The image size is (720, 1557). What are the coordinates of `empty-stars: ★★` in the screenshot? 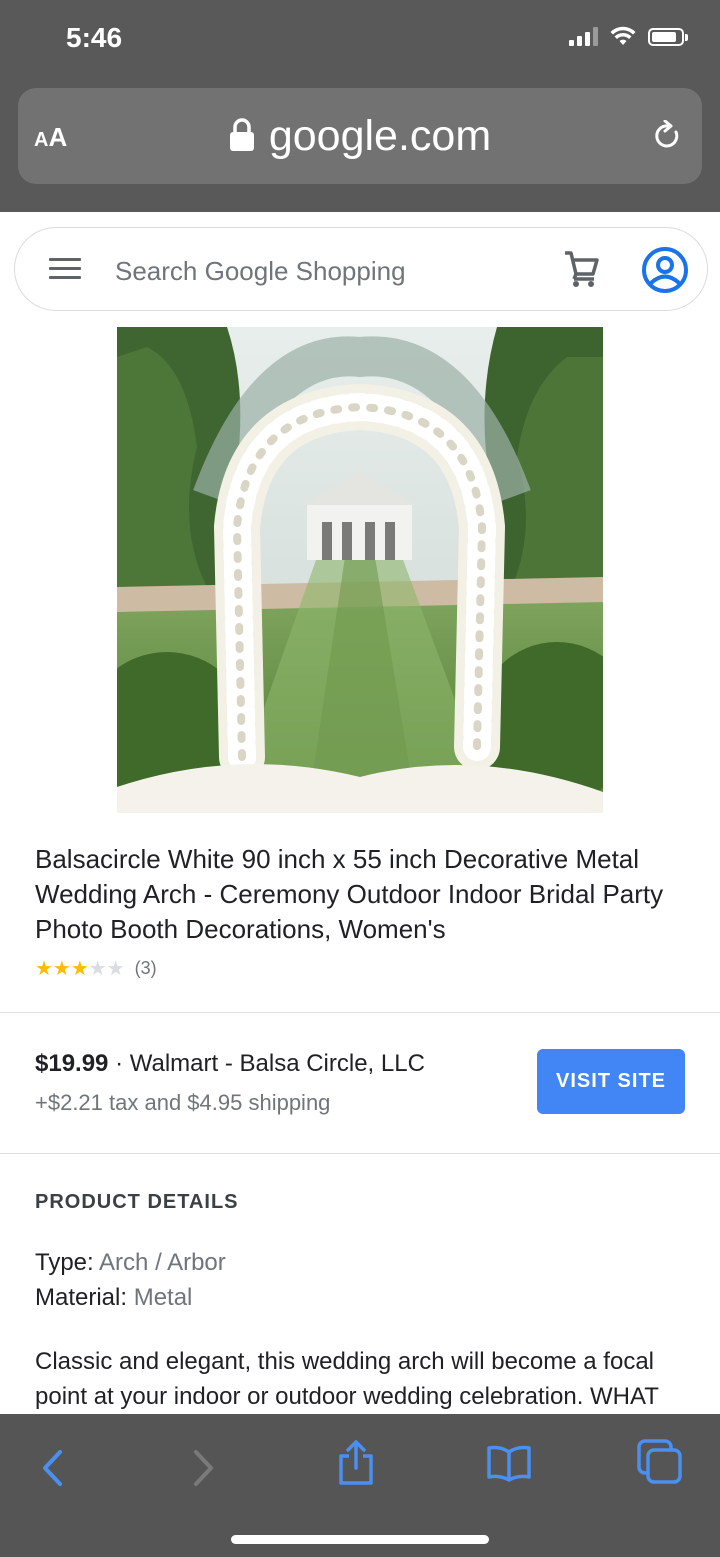 It's located at (106, 969).